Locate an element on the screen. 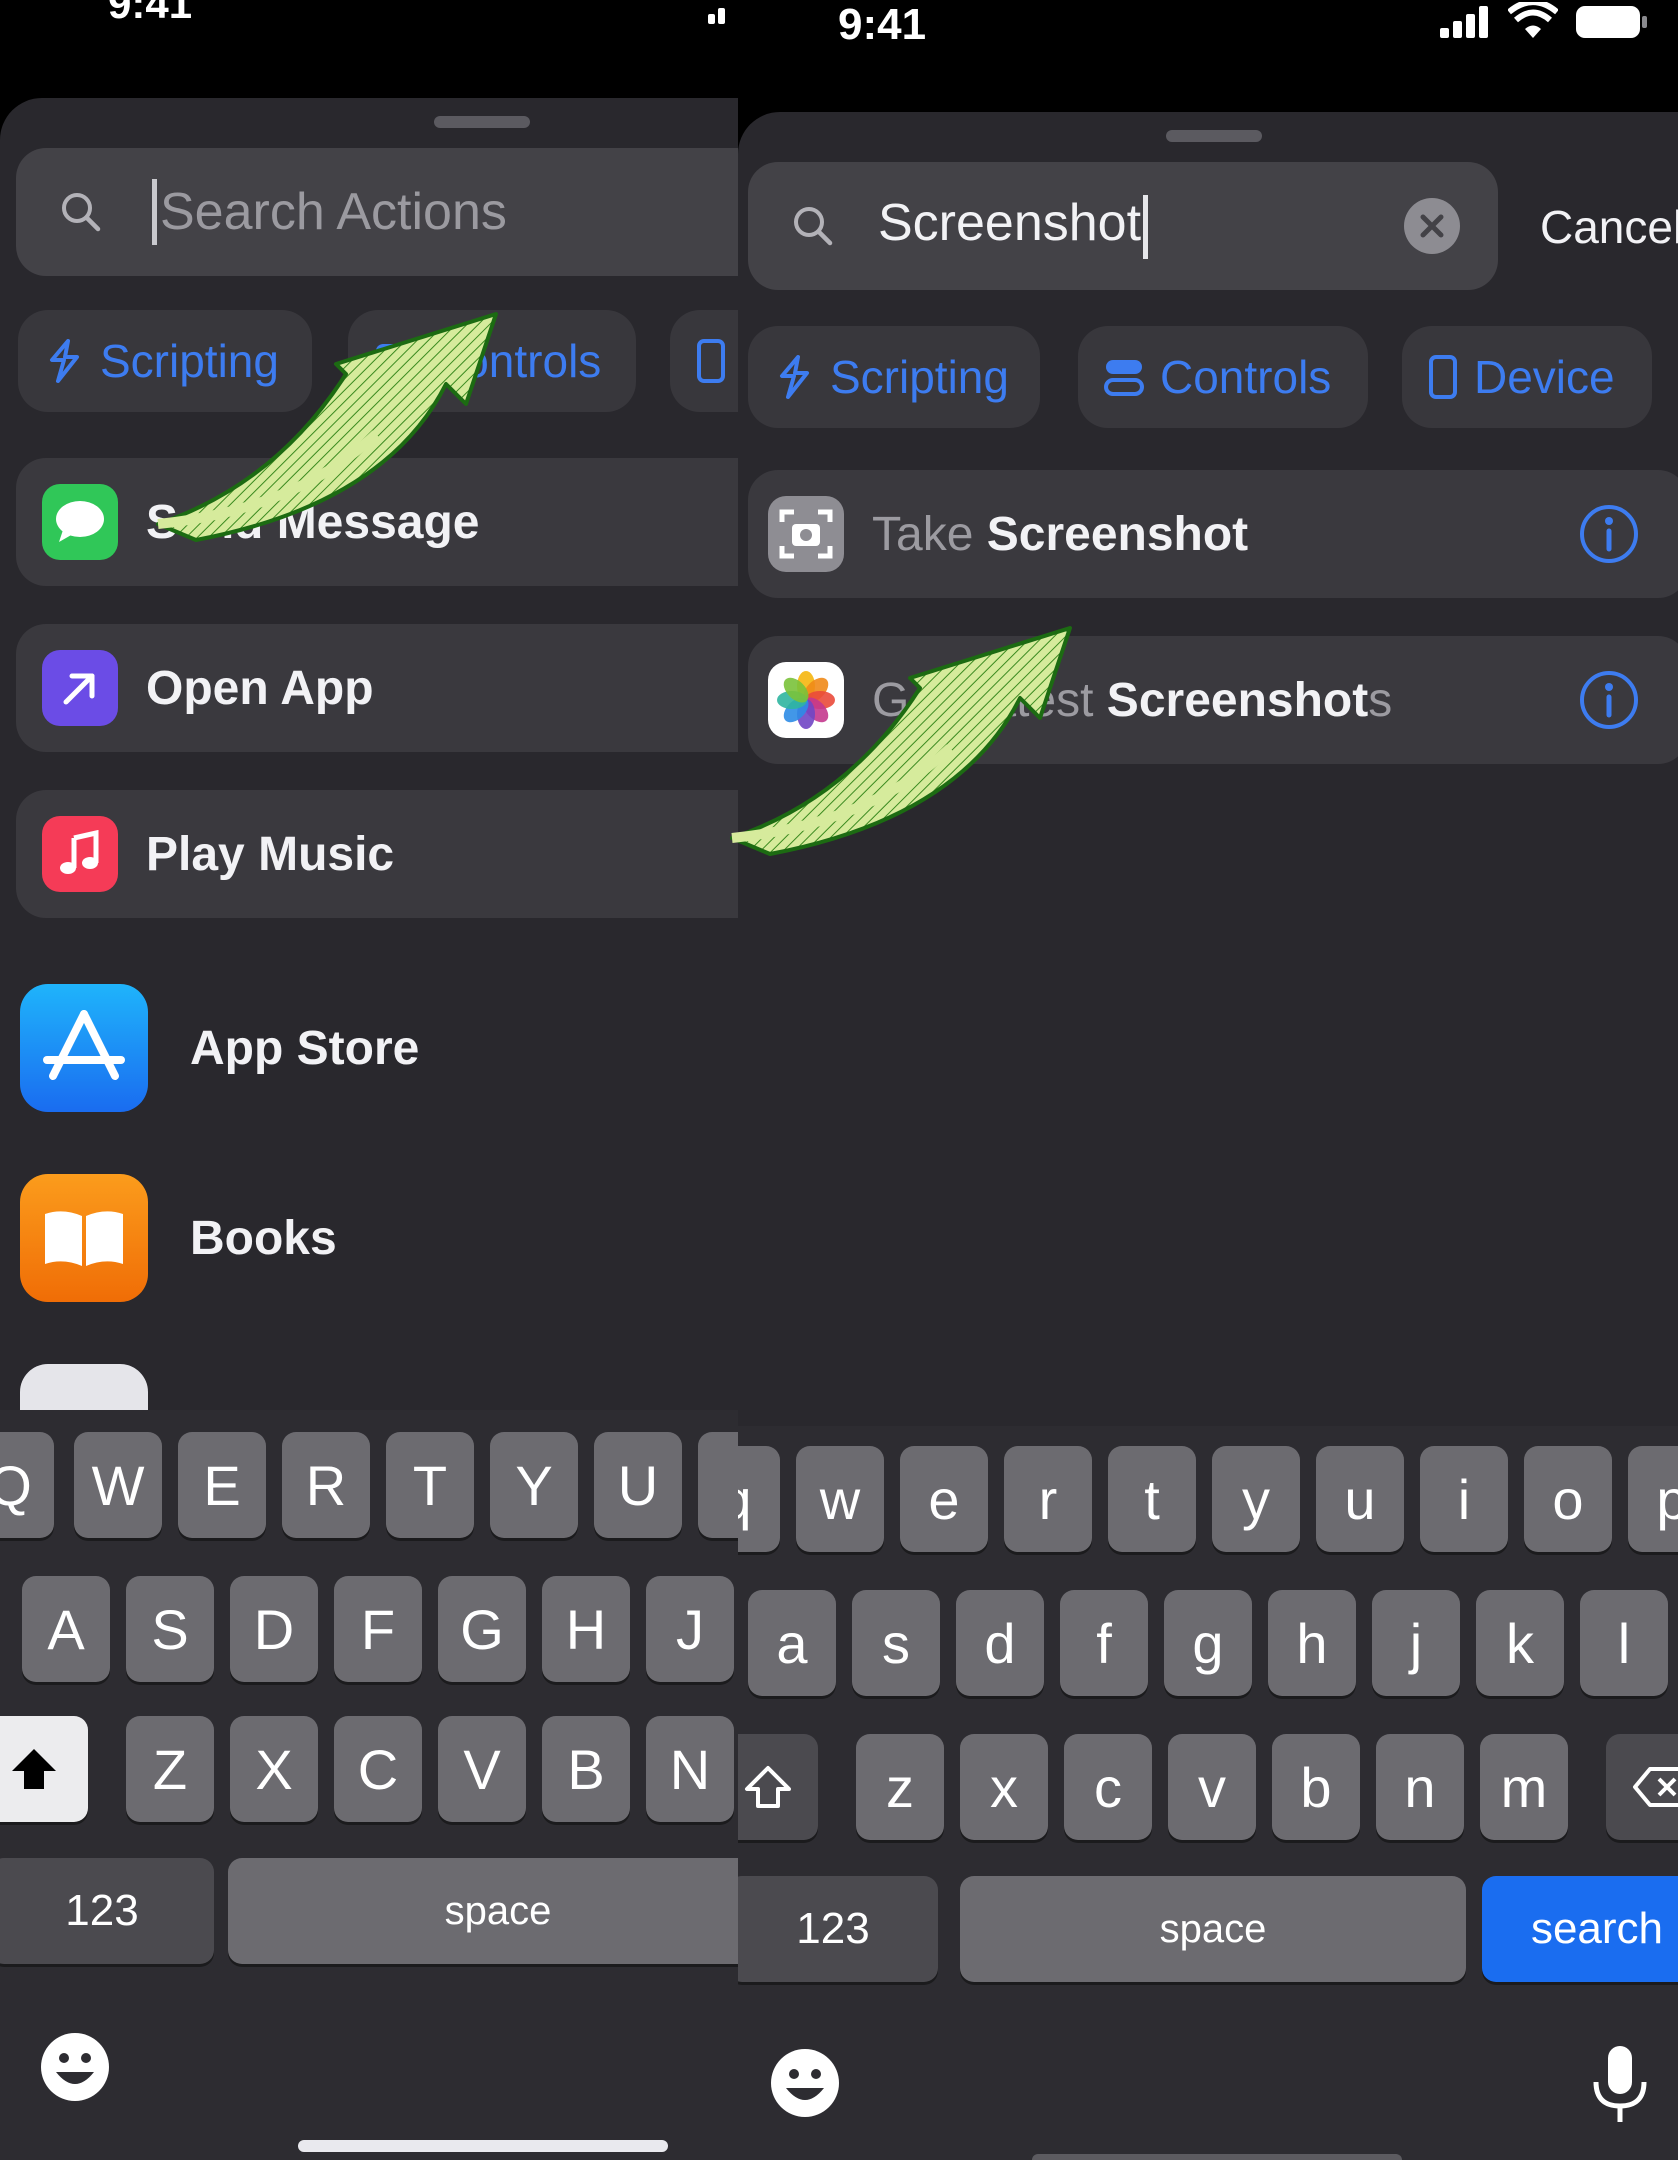 This screenshot has width=1678, height=2160. search-field: Screenshot is located at coordinates (1123, 226).